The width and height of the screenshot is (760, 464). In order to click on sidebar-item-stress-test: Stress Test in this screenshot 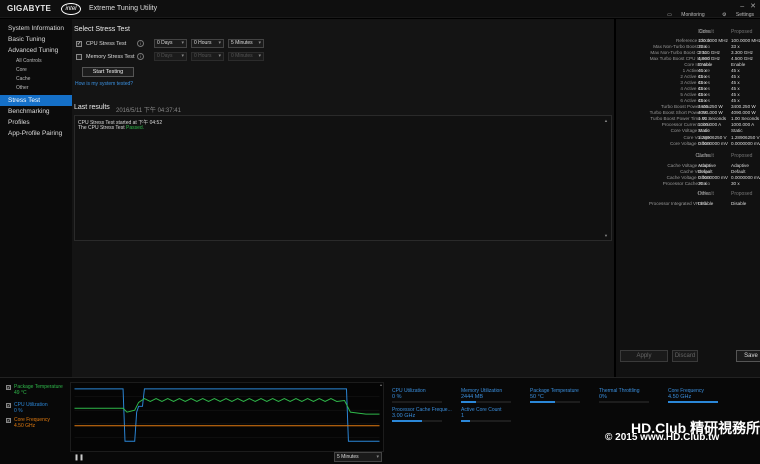, I will do `click(36, 100)`.